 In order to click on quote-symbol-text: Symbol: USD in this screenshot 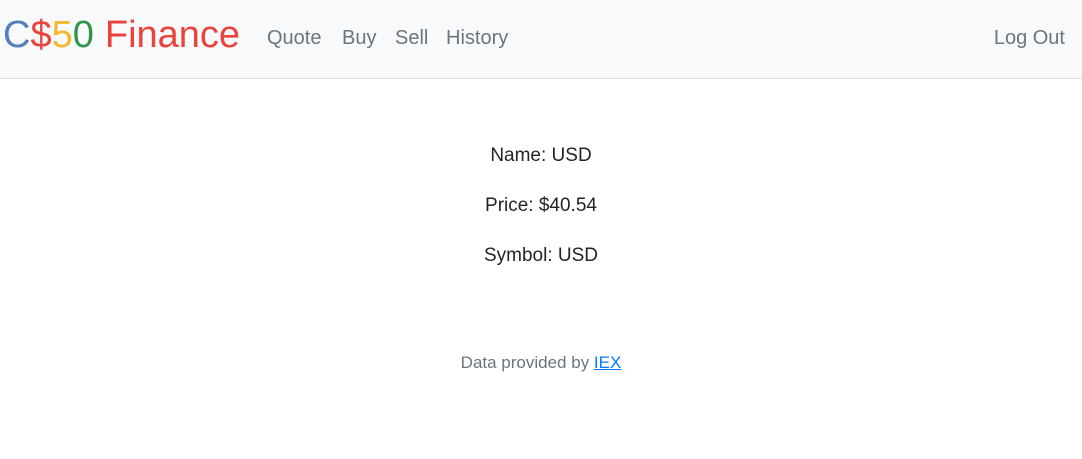, I will do `click(541, 255)`.